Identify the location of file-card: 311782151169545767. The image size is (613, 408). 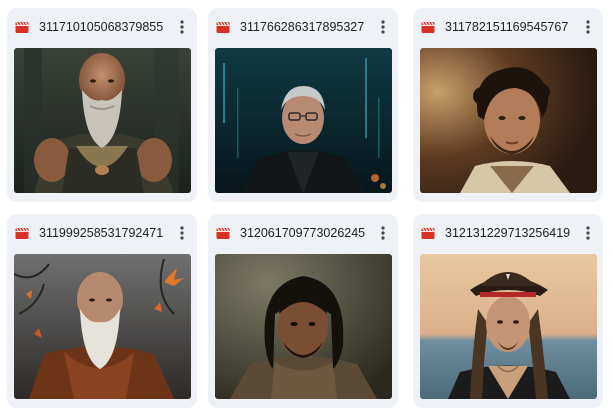
(508, 105).